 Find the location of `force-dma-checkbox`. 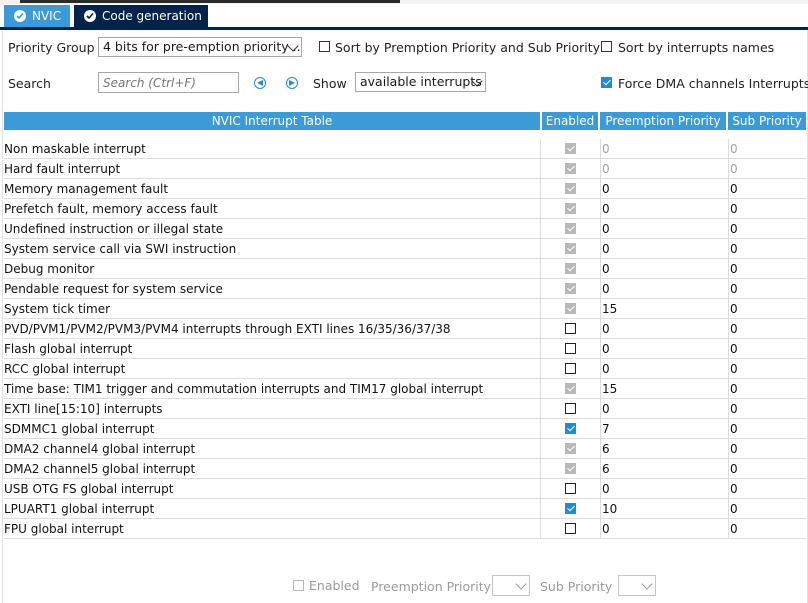

force-dma-checkbox is located at coordinates (606, 82).